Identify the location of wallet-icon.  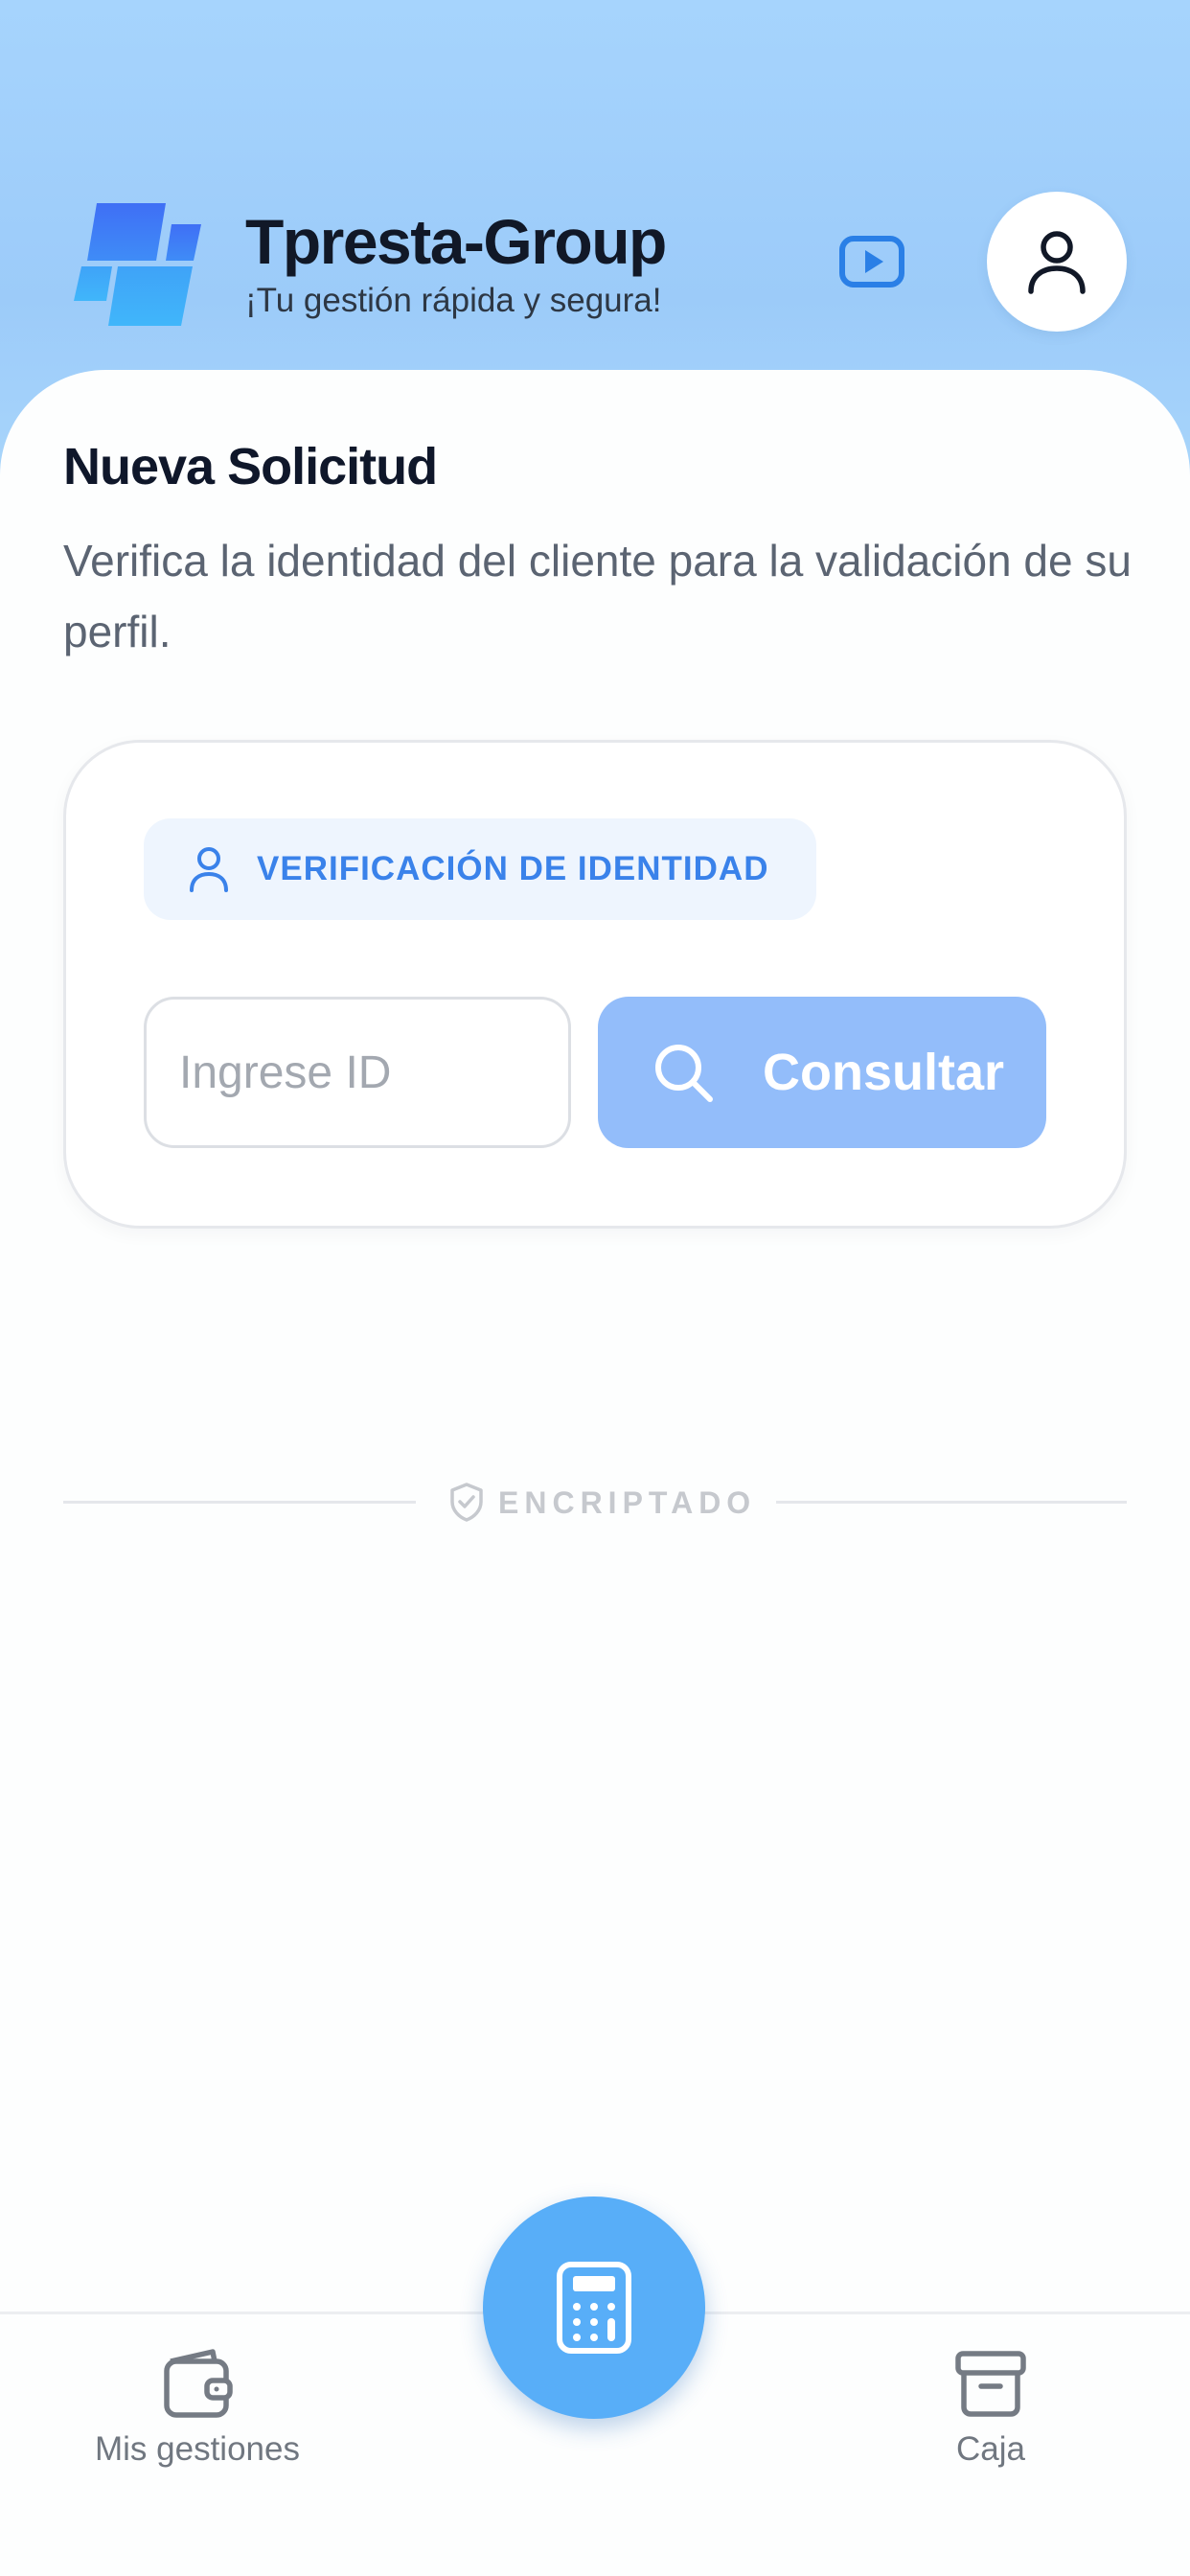
(199, 2383).